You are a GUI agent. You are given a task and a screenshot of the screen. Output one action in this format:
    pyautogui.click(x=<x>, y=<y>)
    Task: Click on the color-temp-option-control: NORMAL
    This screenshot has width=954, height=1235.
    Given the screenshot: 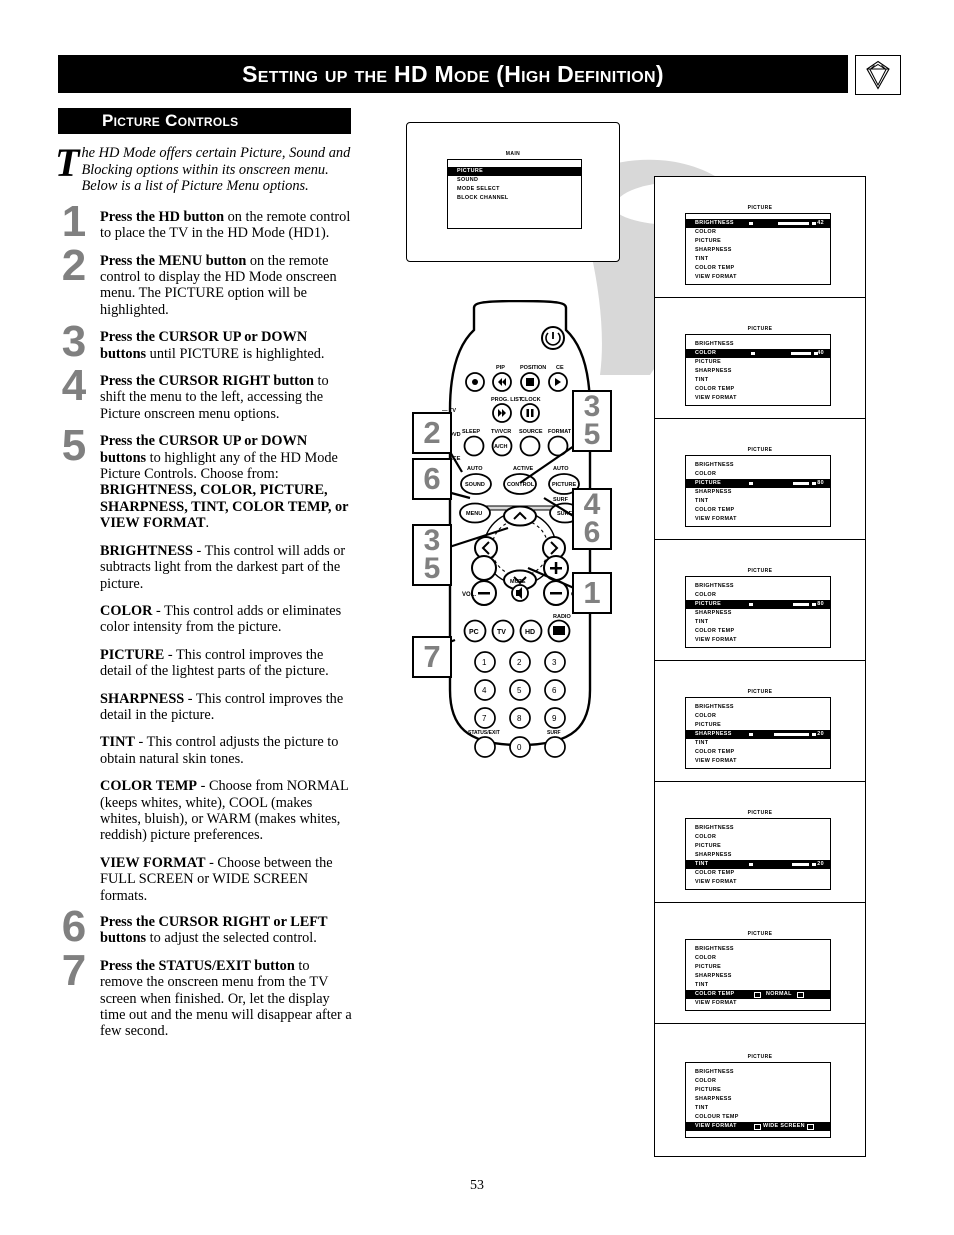 What is the action you would take?
    pyautogui.click(x=779, y=994)
    